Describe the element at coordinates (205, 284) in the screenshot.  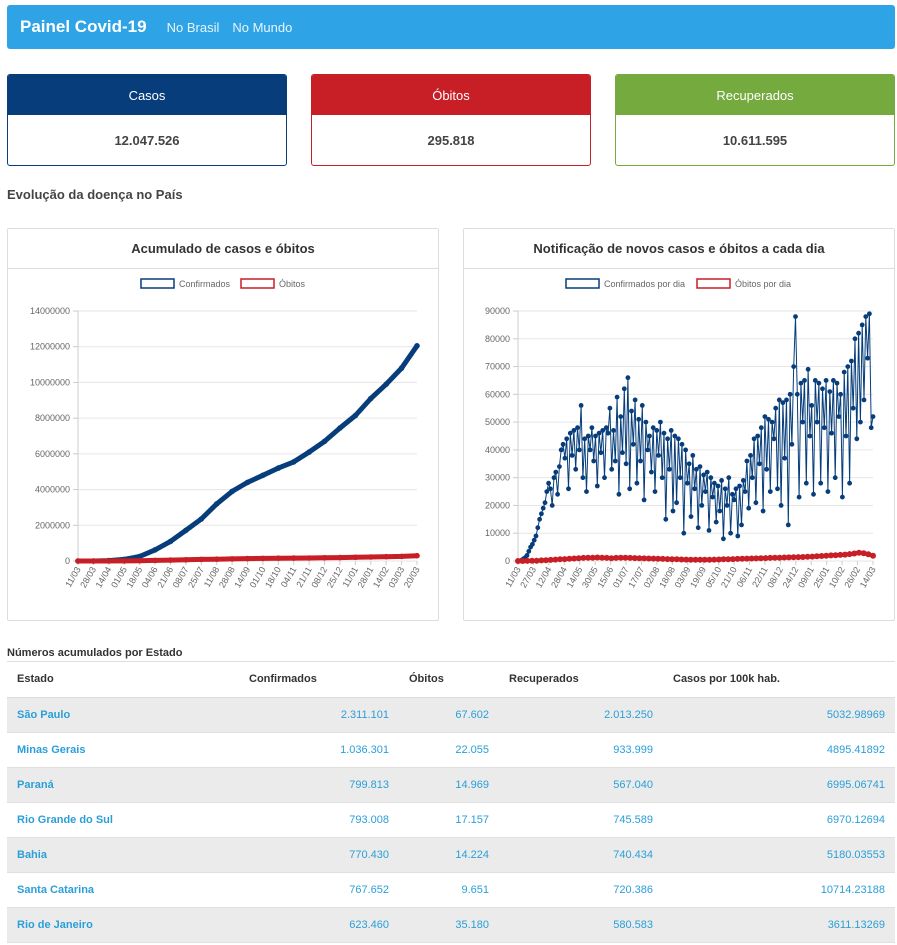
I see `legend-label: Confirmados` at that location.